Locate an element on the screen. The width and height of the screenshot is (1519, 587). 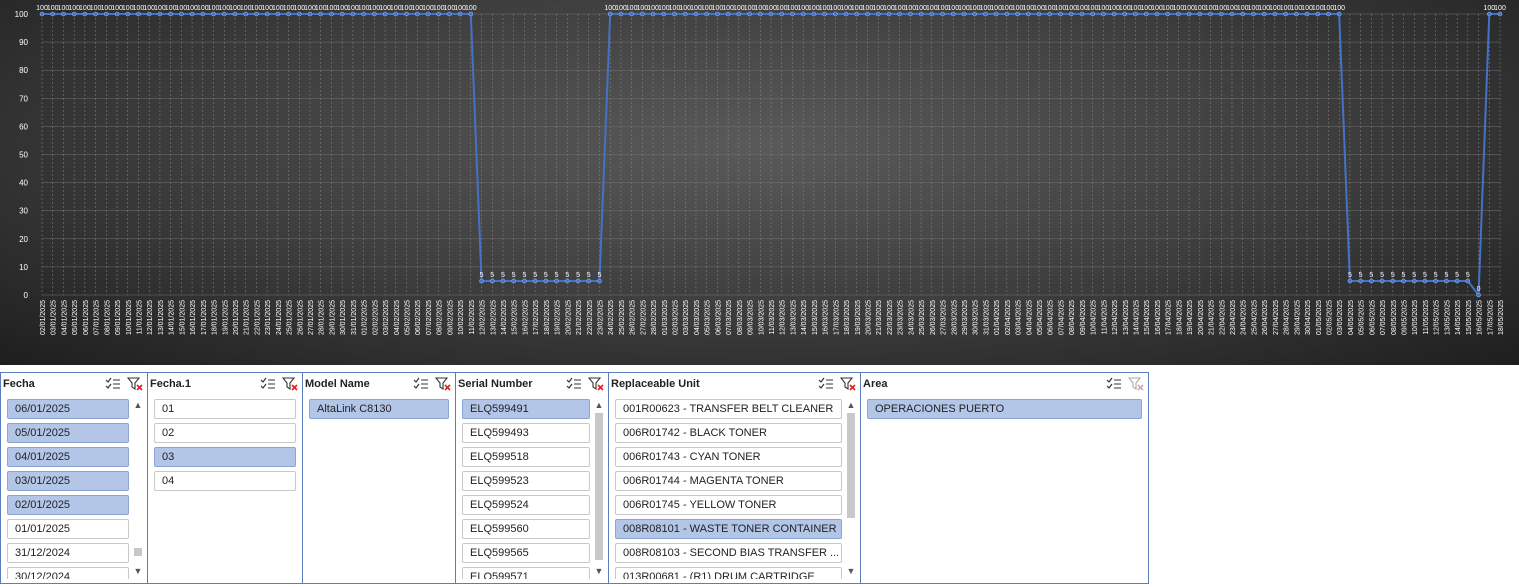
x-tick-label: 19/03/2025 is located at coordinates (858, 317).